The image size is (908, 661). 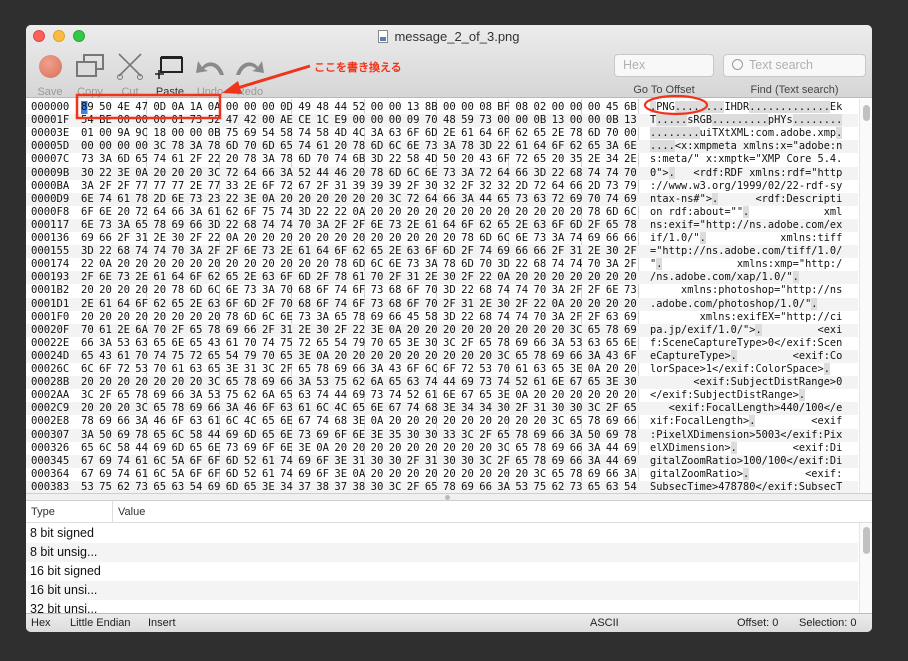 I want to click on hex-byte: 6D, so click(x=252, y=435).